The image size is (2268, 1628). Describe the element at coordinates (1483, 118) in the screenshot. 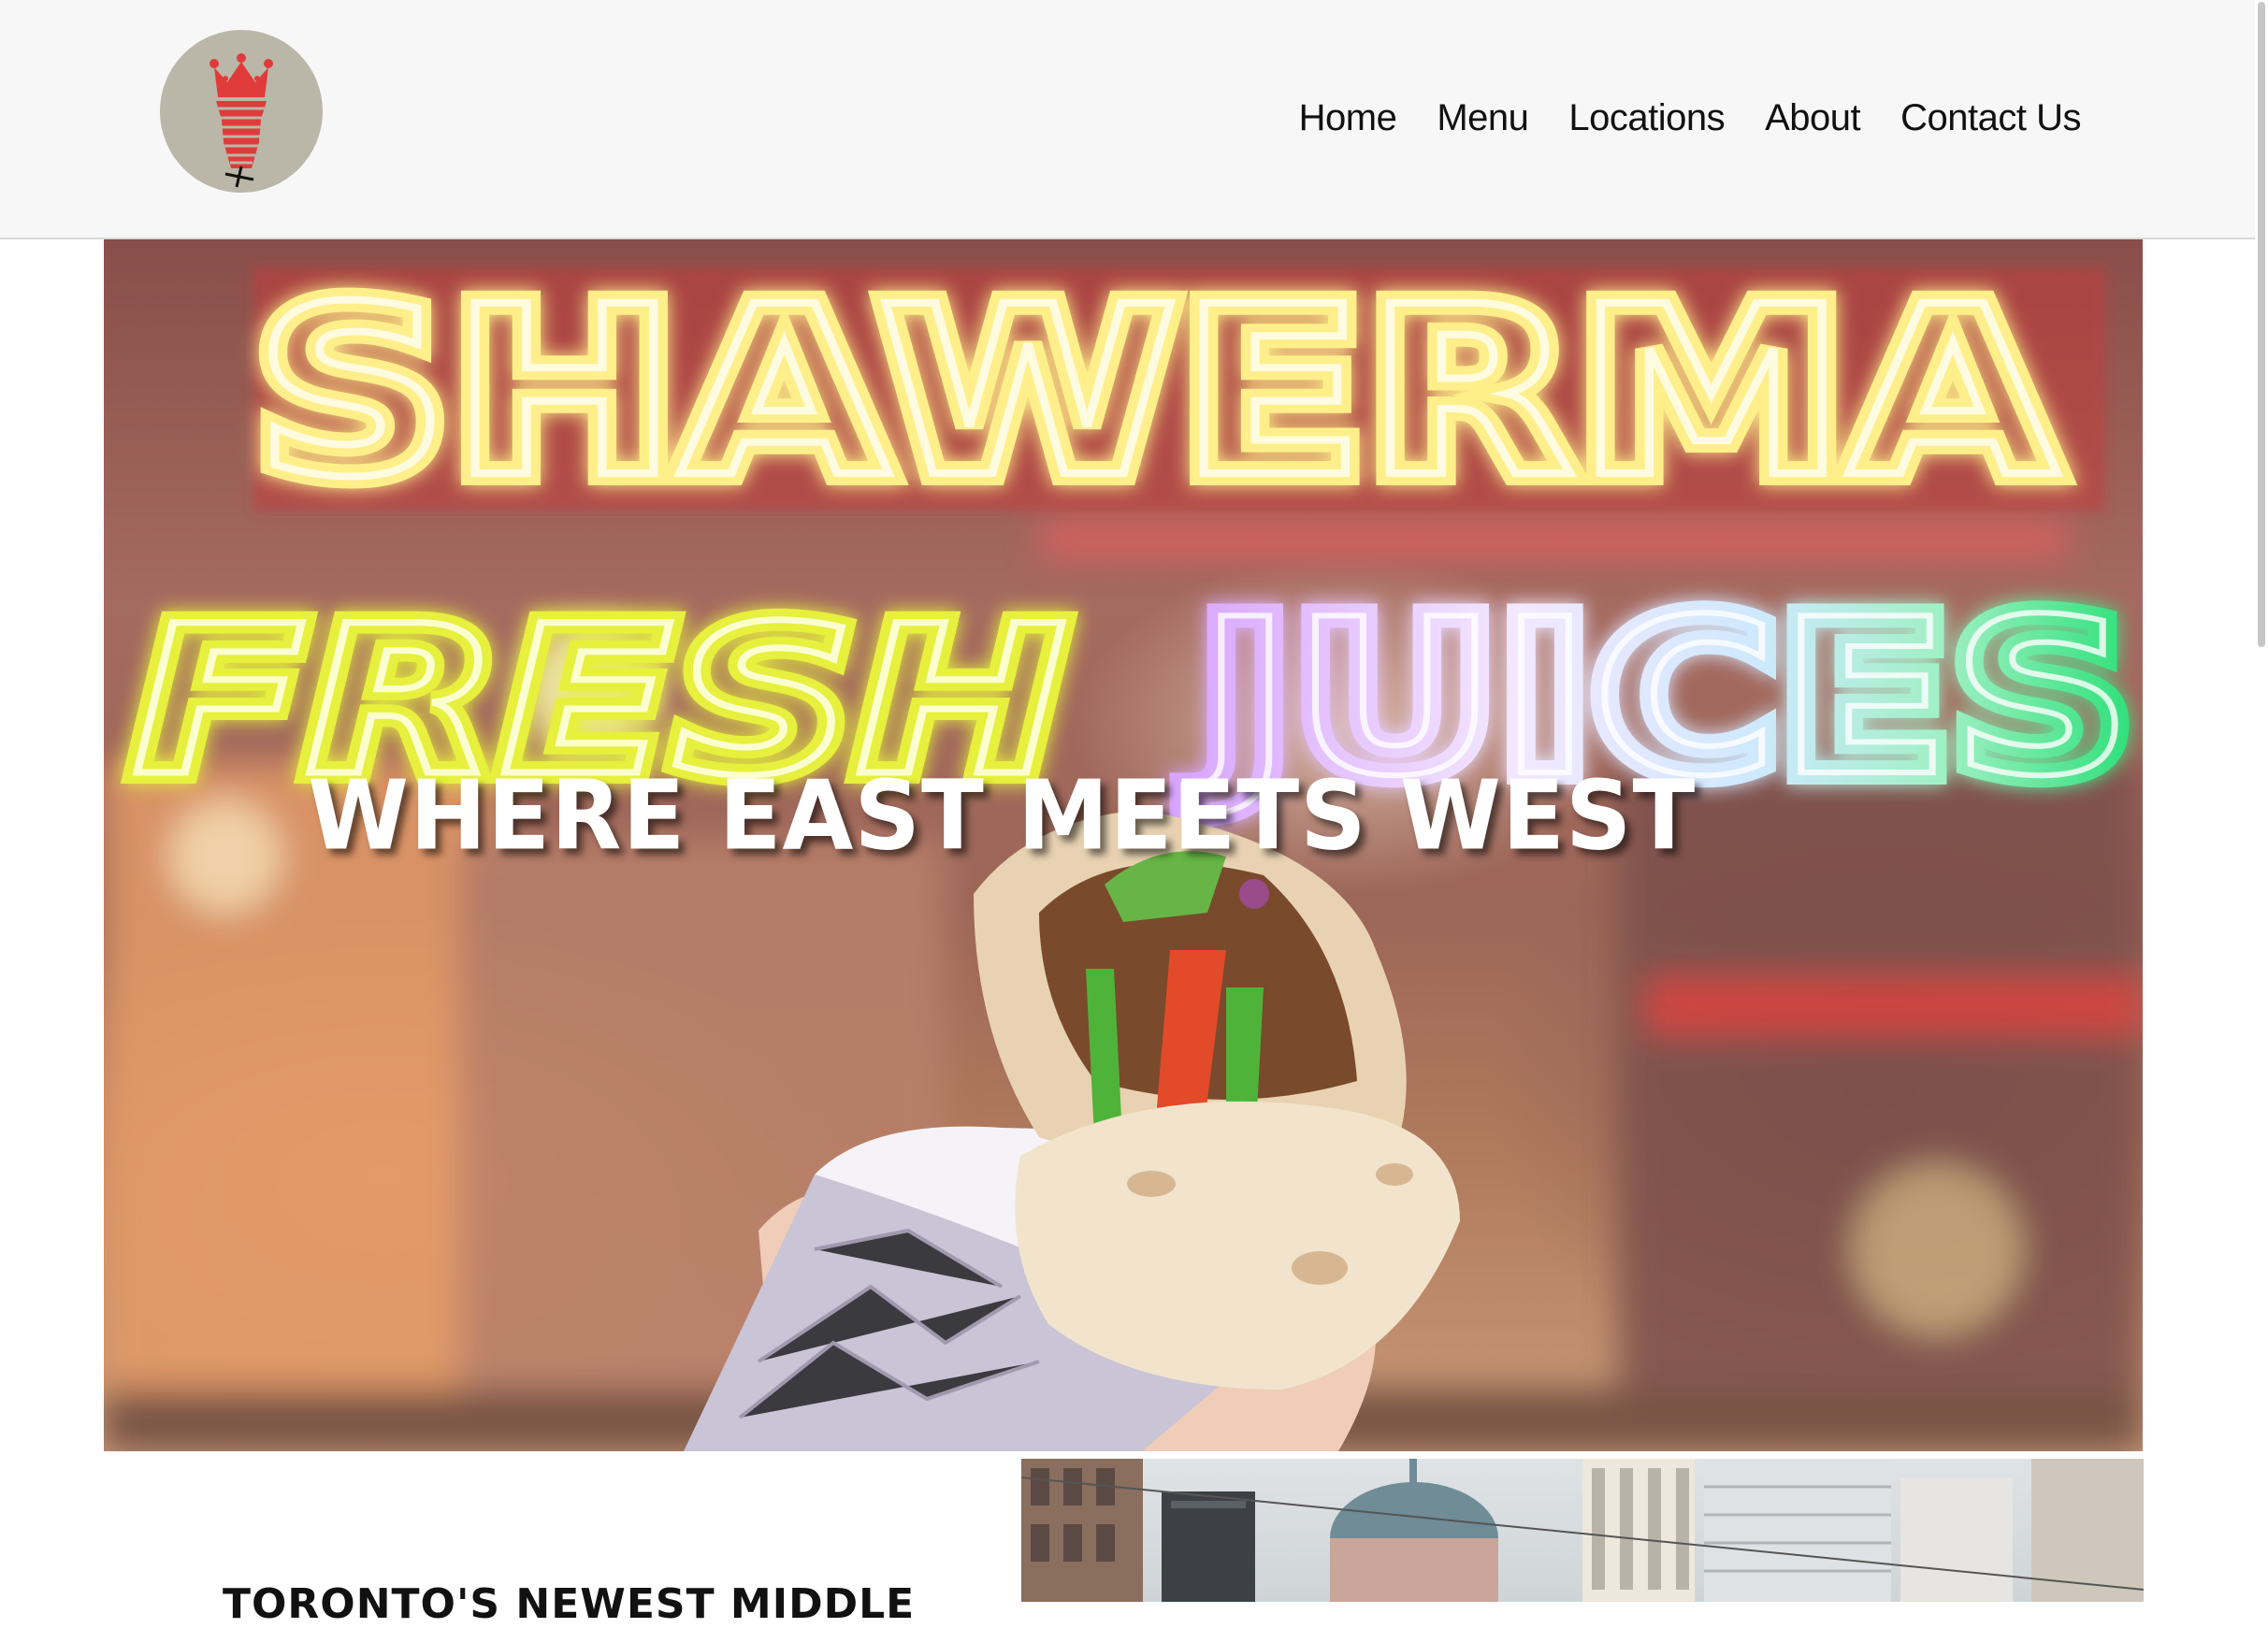

I see `nav-menu-link: Menu` at that location.